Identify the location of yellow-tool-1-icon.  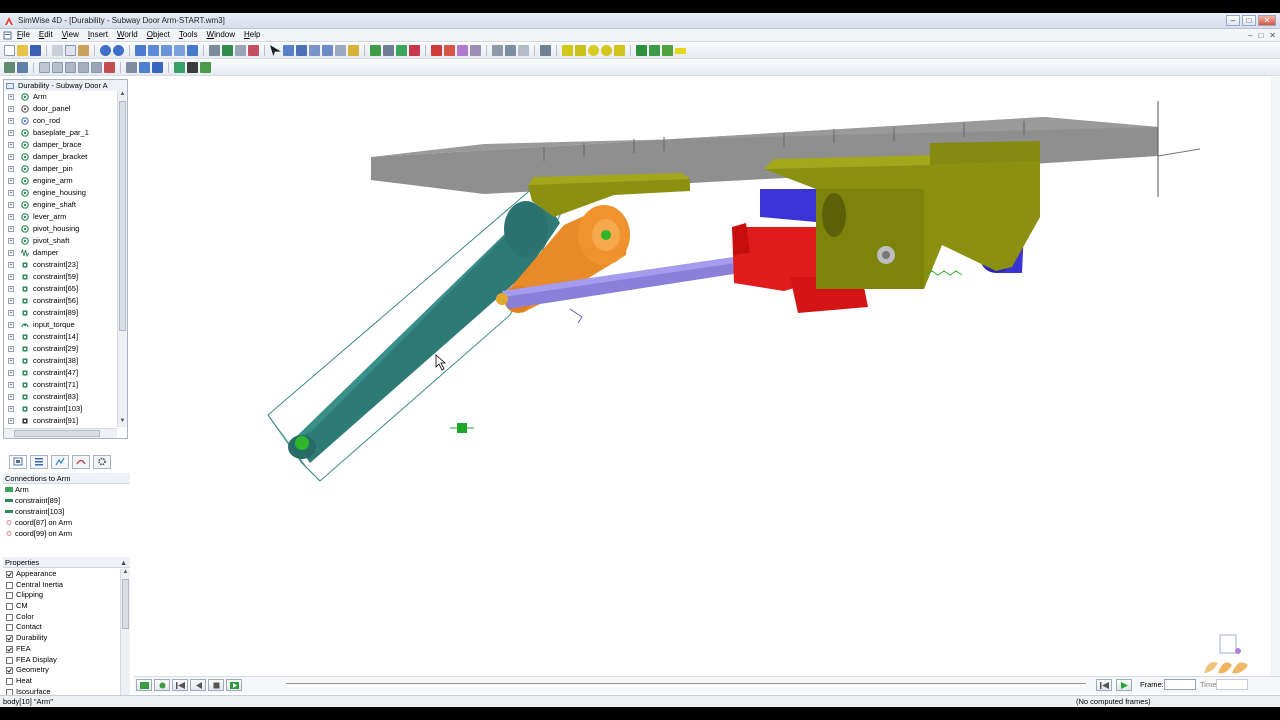
(567, 50).